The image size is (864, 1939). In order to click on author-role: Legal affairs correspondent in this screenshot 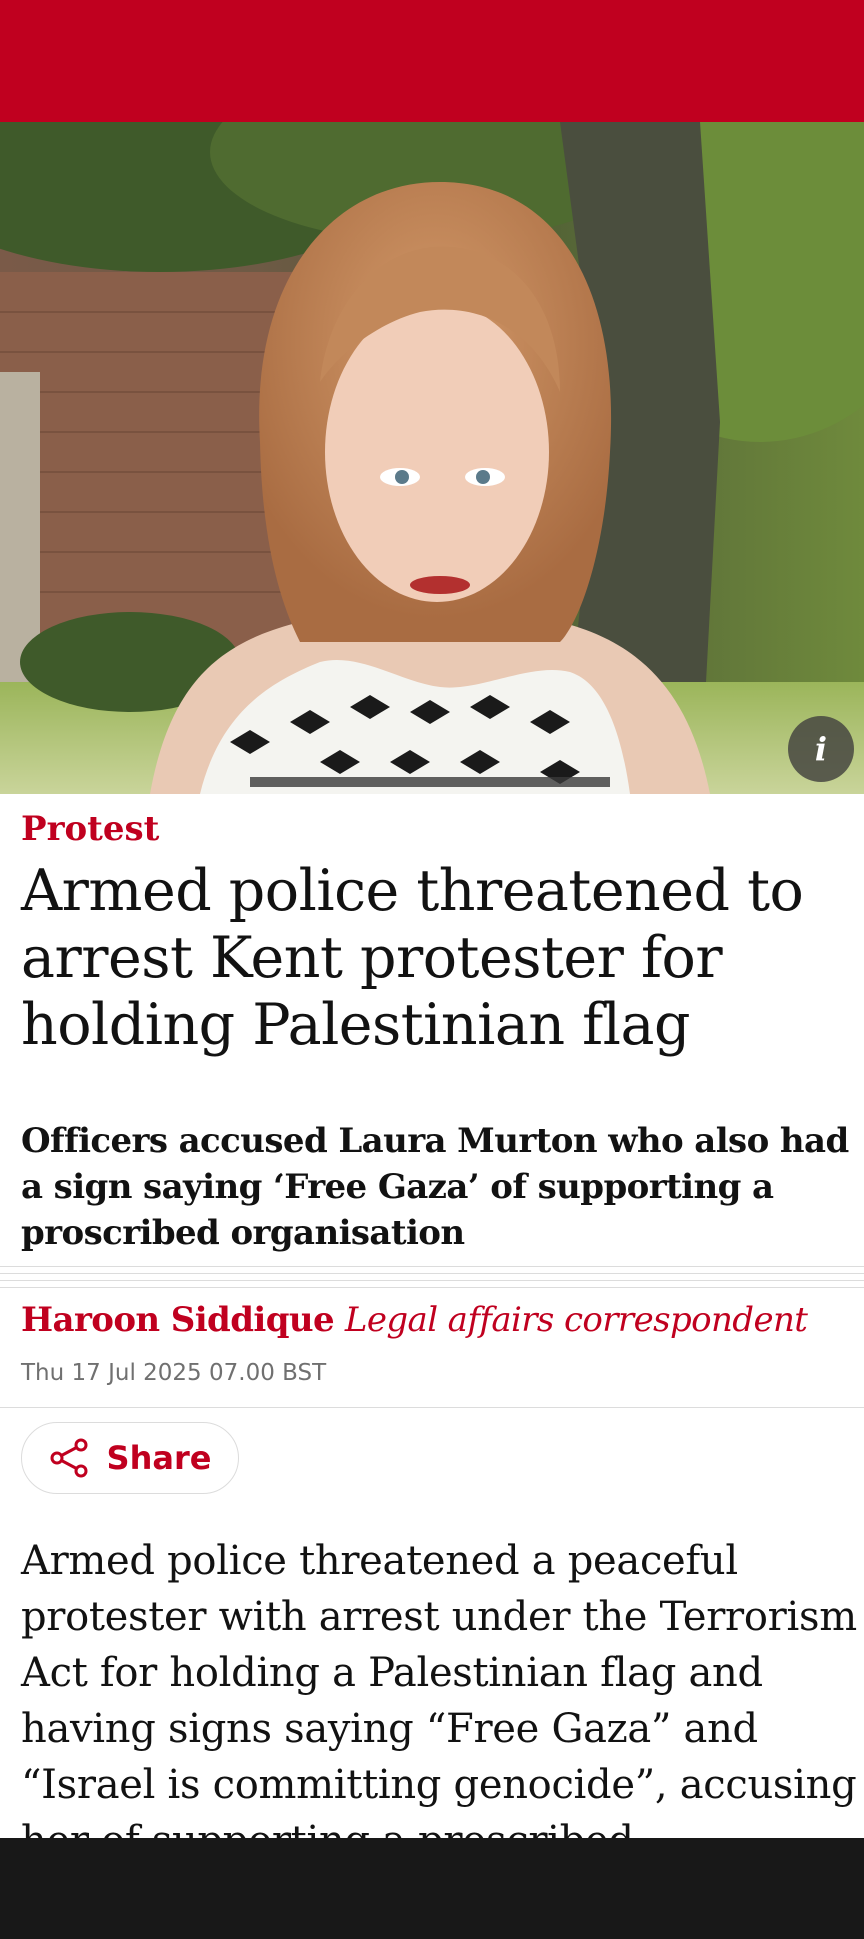, I will do `click(576, 1320)`.